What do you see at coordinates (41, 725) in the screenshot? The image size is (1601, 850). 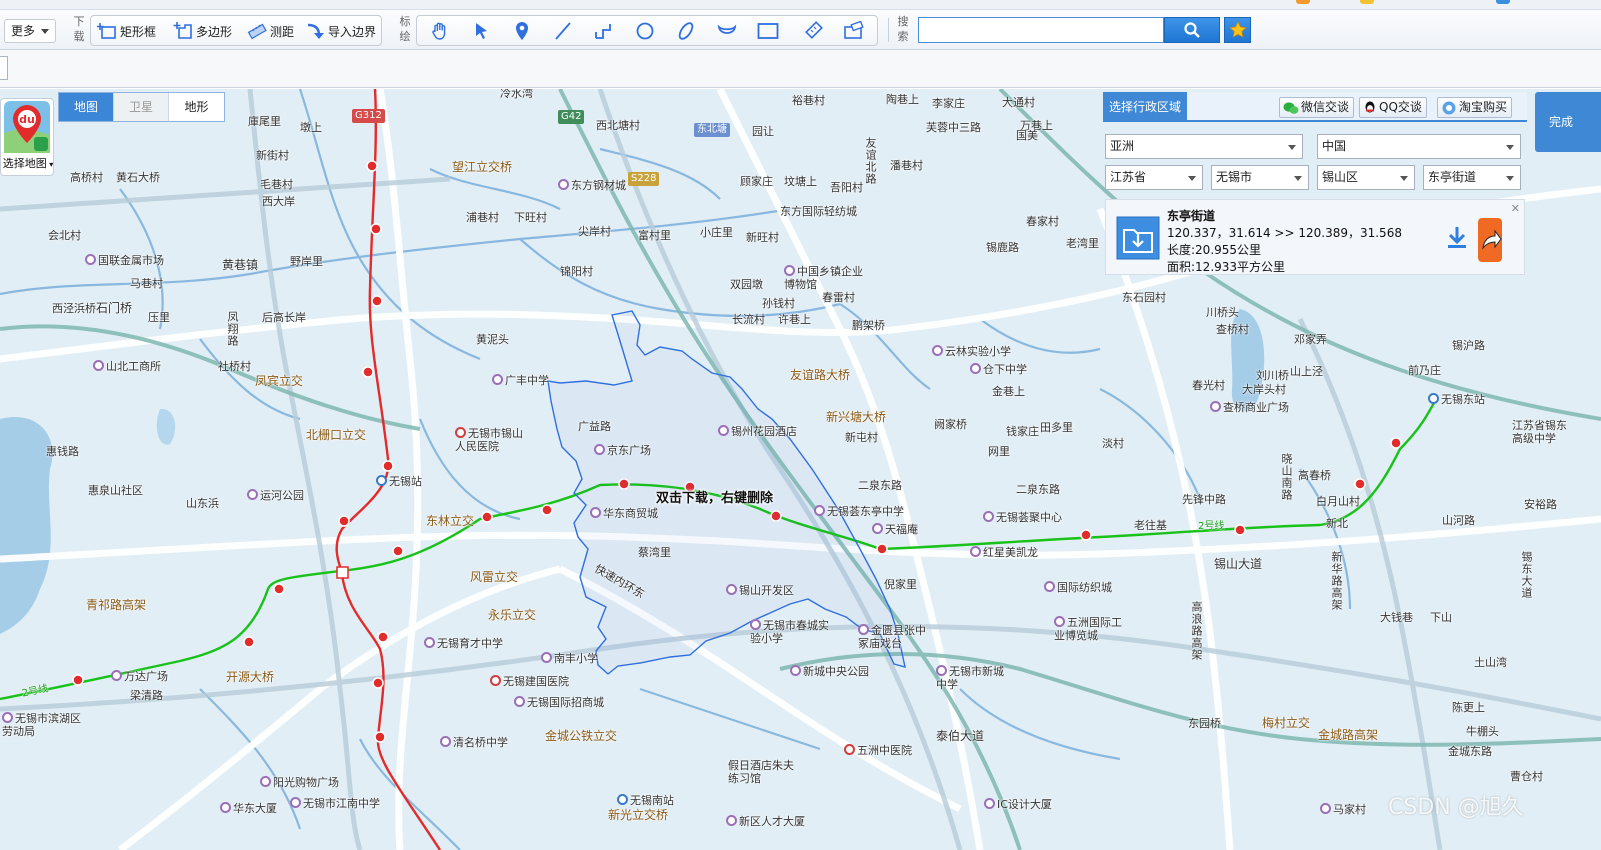 I see `map-poi: 无锡市滨湖区劳动局` at bounding box center [41, 725].